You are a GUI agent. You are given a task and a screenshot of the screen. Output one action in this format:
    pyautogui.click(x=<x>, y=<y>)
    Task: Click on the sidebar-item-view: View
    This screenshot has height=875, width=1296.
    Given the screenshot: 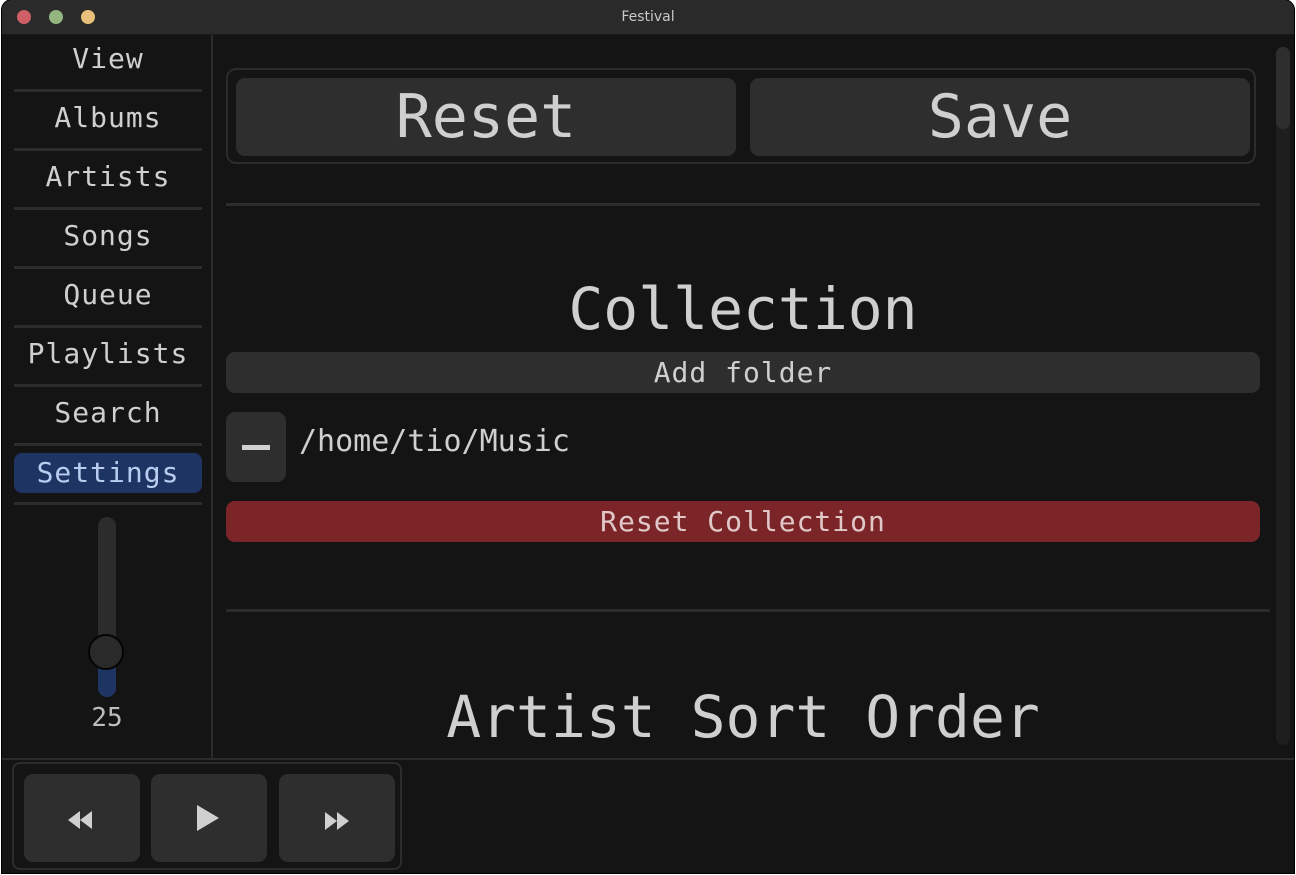 What is the action you would take?
    pyautogui.click(x=108, y=59)
    